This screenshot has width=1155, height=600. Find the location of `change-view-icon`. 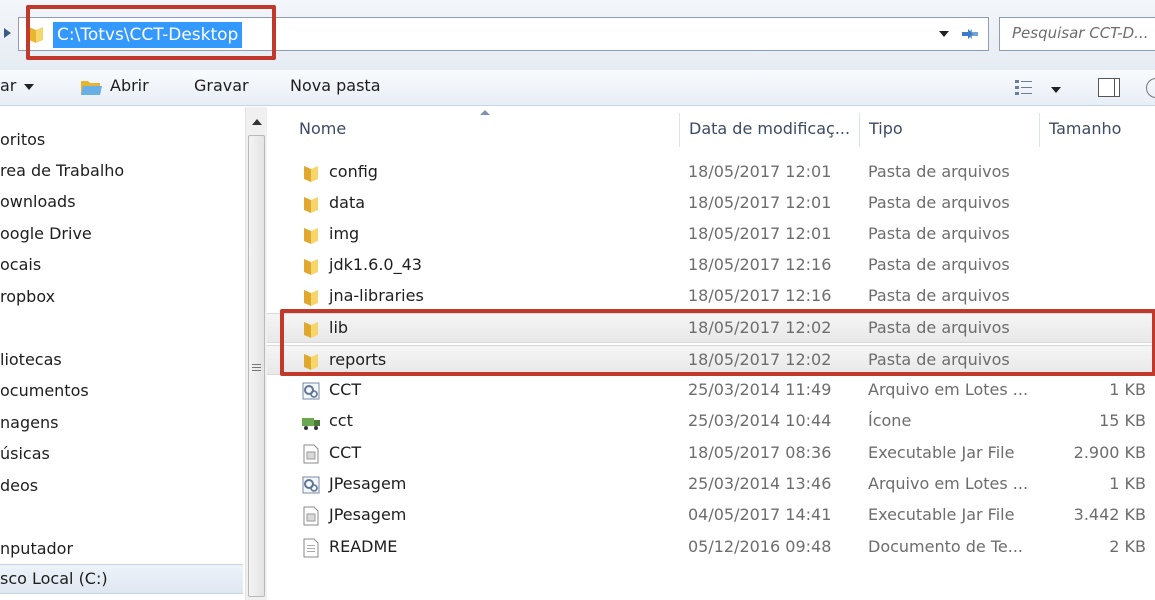

change-view-icon is located at coordinates (1024, 87).